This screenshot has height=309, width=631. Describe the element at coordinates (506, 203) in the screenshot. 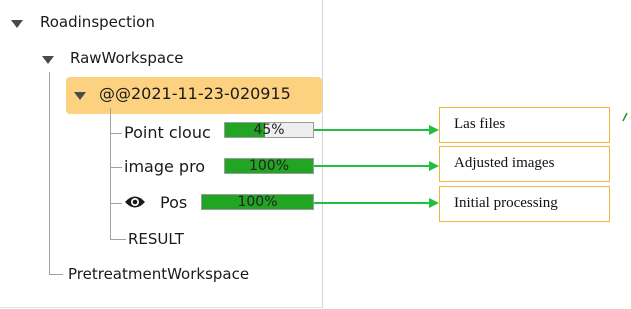

I see `callout-label: Initial processing` at that location.